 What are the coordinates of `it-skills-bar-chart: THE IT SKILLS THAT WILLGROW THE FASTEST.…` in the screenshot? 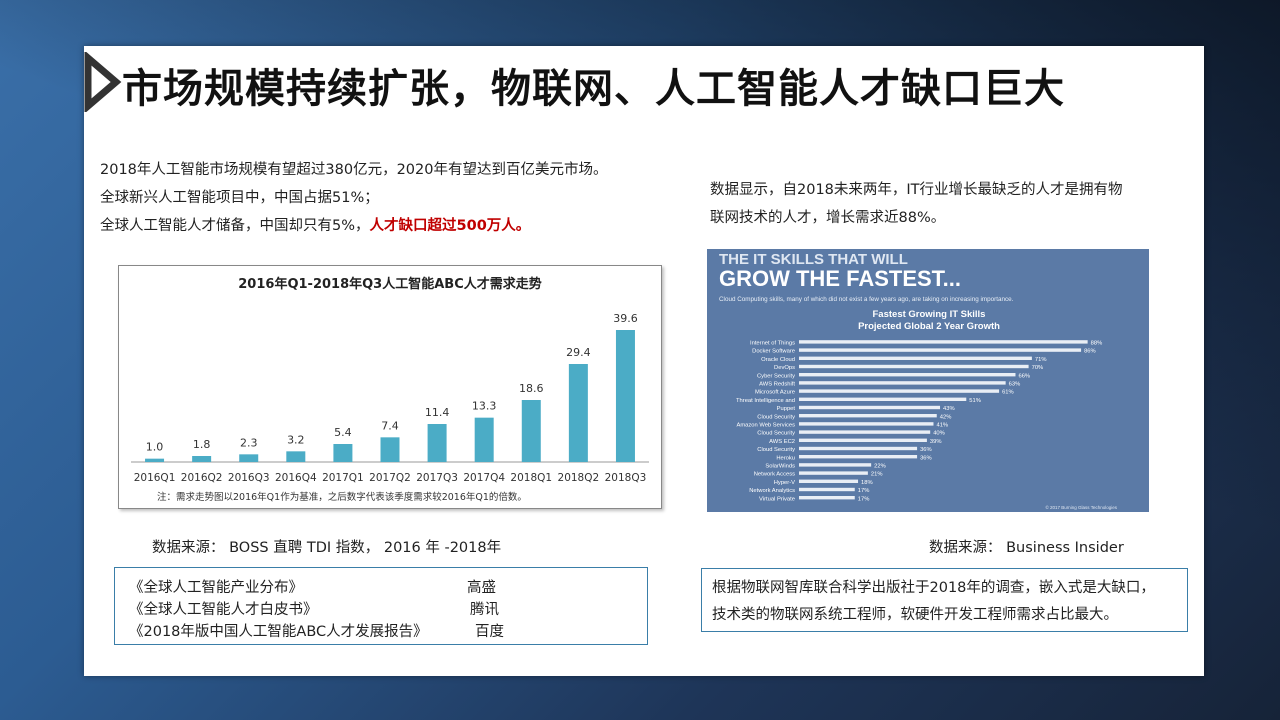 It's located at (918, 380).